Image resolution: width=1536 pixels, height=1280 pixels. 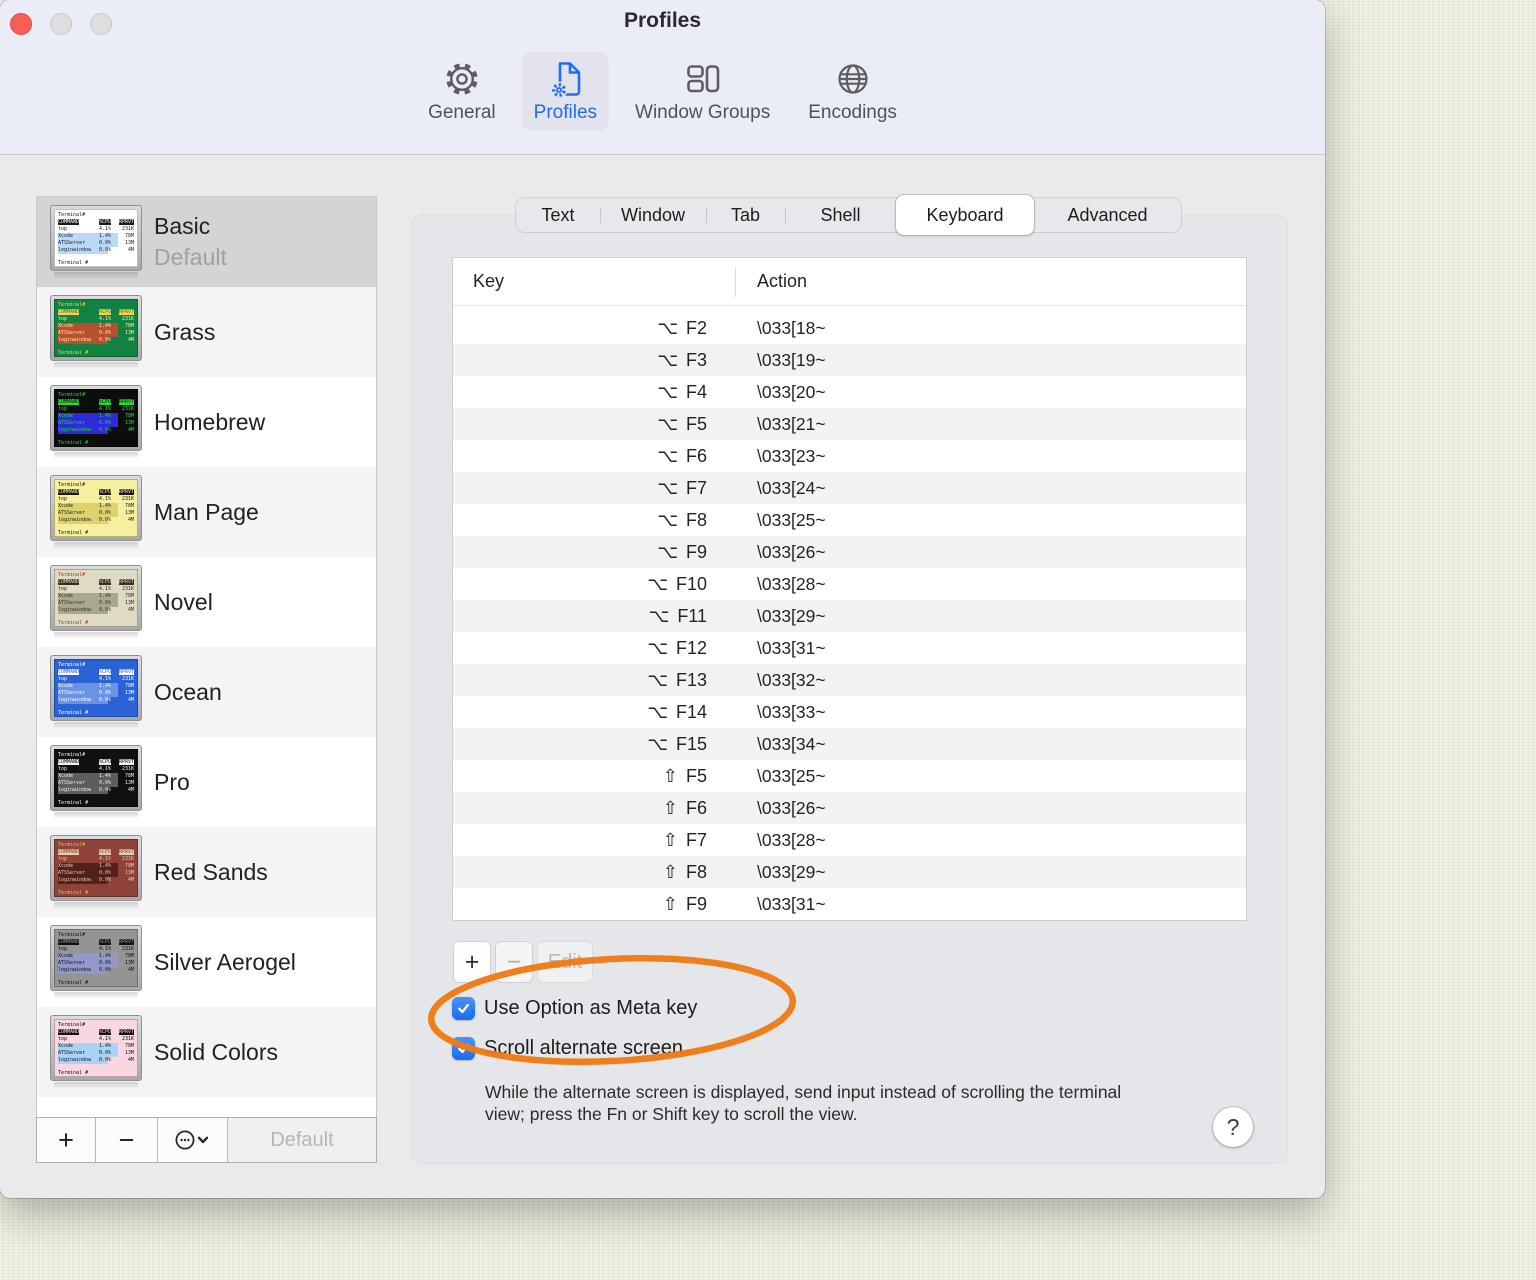 I want to click on option-as-meta-checkbox, so click(x=463, y=1008).